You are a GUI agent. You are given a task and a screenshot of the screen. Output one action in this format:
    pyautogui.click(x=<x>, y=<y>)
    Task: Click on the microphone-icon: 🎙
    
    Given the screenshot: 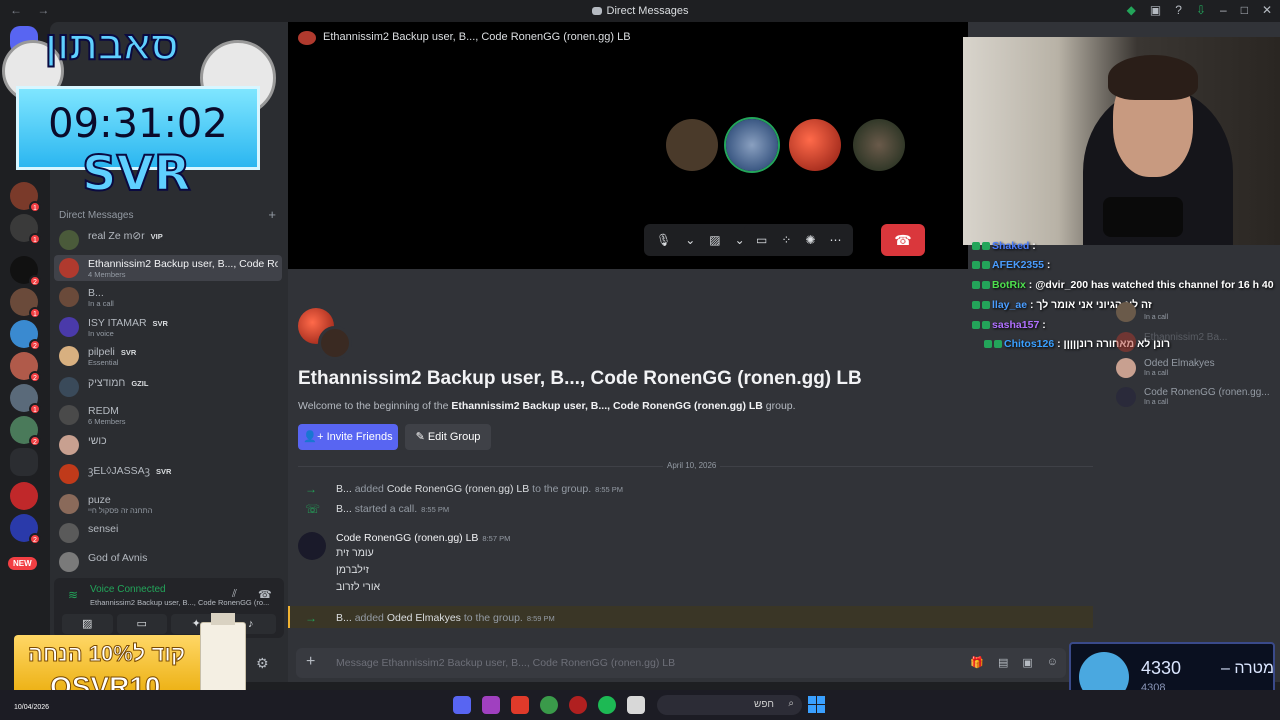 What is the action you would take?
    pyautogui.click(x=663, y=240)
    